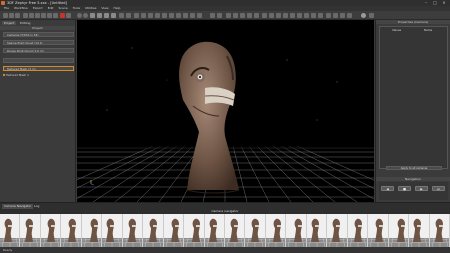  What do you see at coordinates (25, 15) in the screenshot?
I see `workflow-icon` at bounding box center [25, 15].